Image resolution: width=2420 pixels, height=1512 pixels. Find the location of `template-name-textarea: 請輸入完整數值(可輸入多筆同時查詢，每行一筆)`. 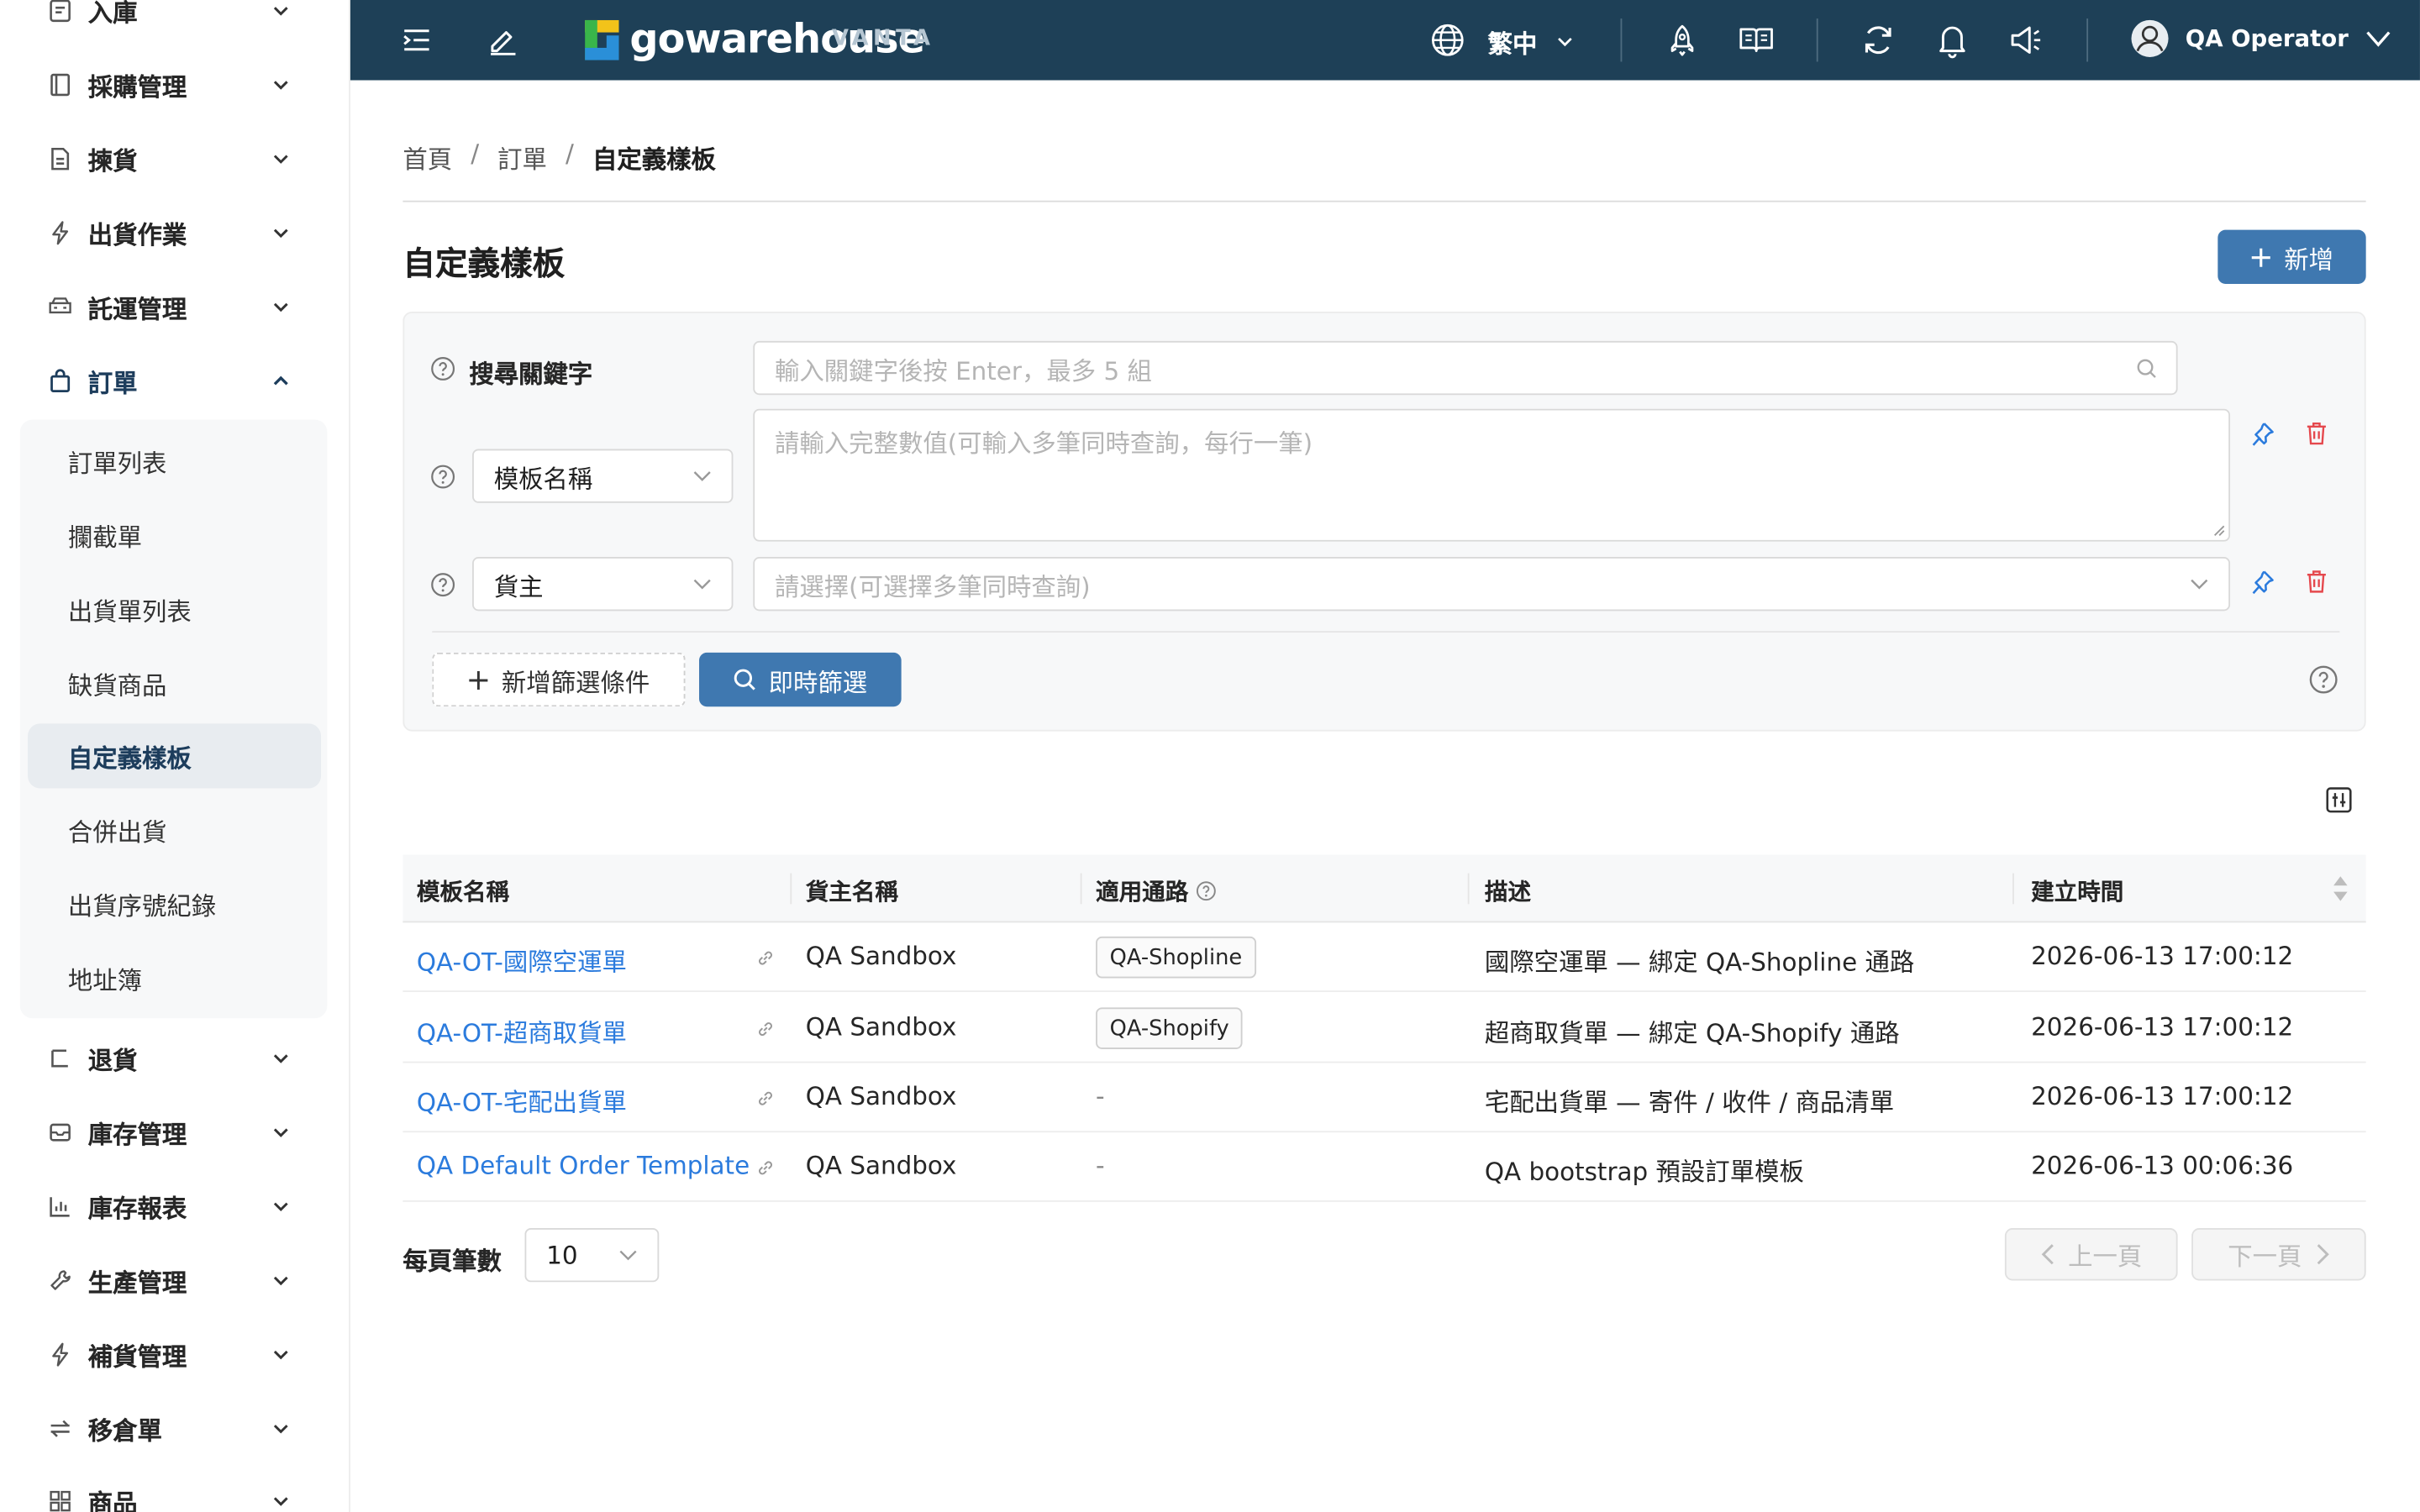

template-name-textarea: 請輸入完整數值(可輸入多筆同時查詢，每行一筆) is located at coordinates (1492, 475).